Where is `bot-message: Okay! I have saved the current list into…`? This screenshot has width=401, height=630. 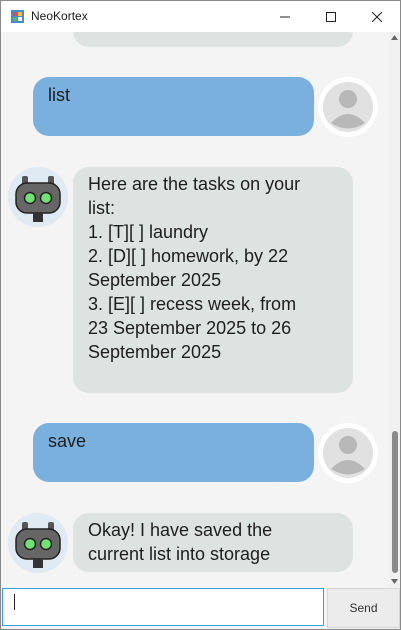 bot-message: Okay! I have saved the current list into… is located at coordinates (213, 542).